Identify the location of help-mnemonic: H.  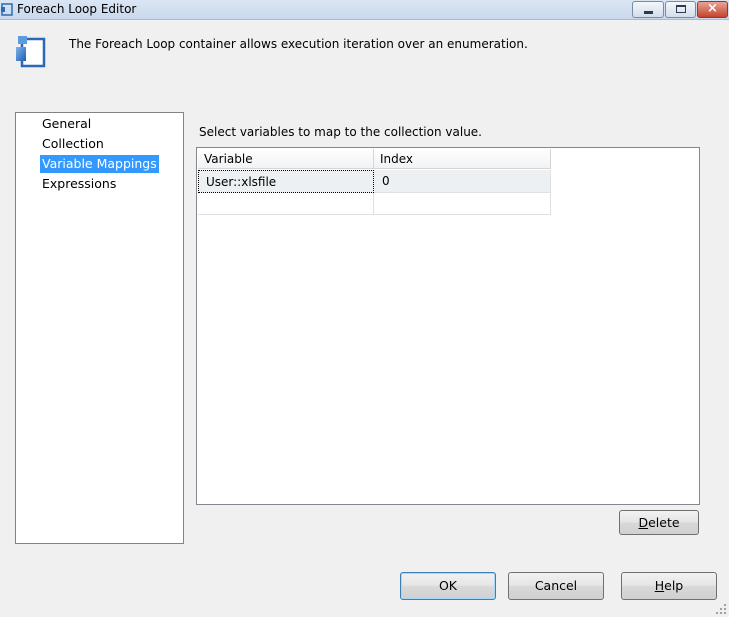
(659, 585).